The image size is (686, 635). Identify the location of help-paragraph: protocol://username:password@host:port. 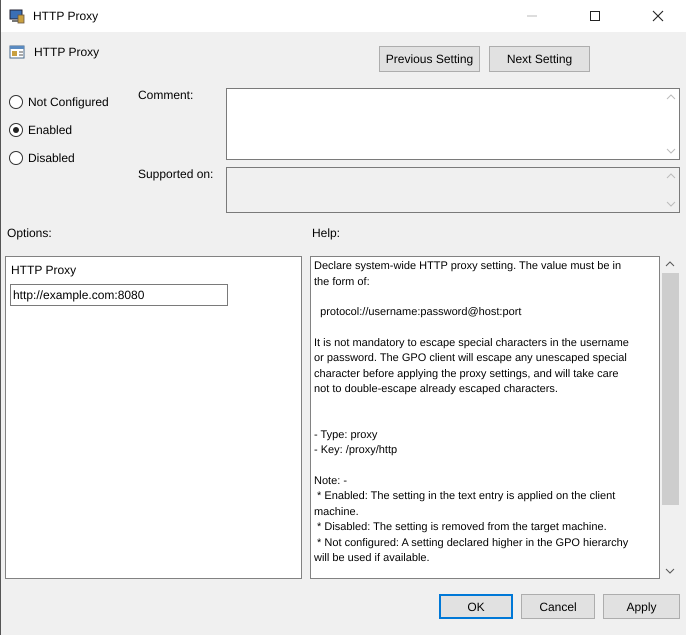
(420, 312).